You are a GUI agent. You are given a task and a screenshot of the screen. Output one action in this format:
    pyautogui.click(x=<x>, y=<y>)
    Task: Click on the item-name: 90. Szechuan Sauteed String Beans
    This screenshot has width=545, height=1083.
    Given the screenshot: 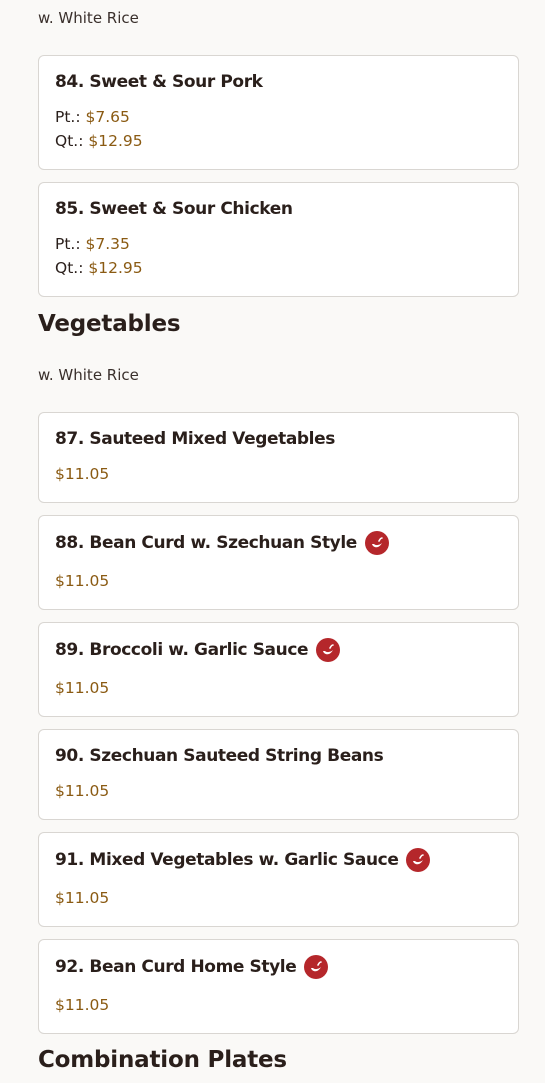 What is the action you would take?
    pyautogui.click(x=219, y=756)
    